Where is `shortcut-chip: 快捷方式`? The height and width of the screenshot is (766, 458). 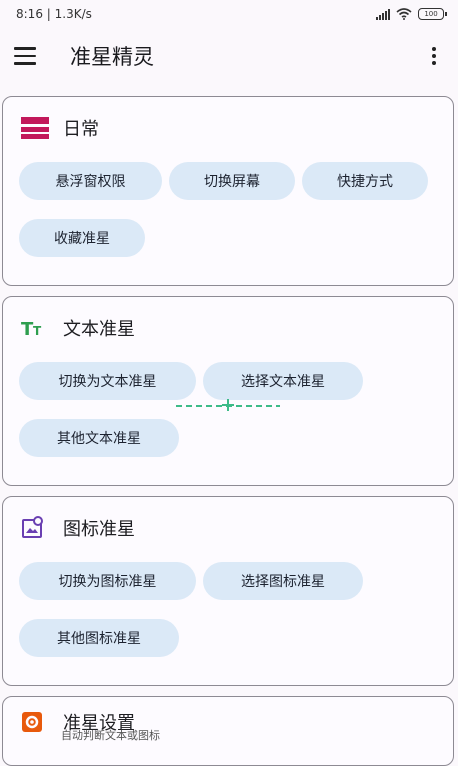 shortcut-chip: 快捷方式 is located at coordinates (365, 181).